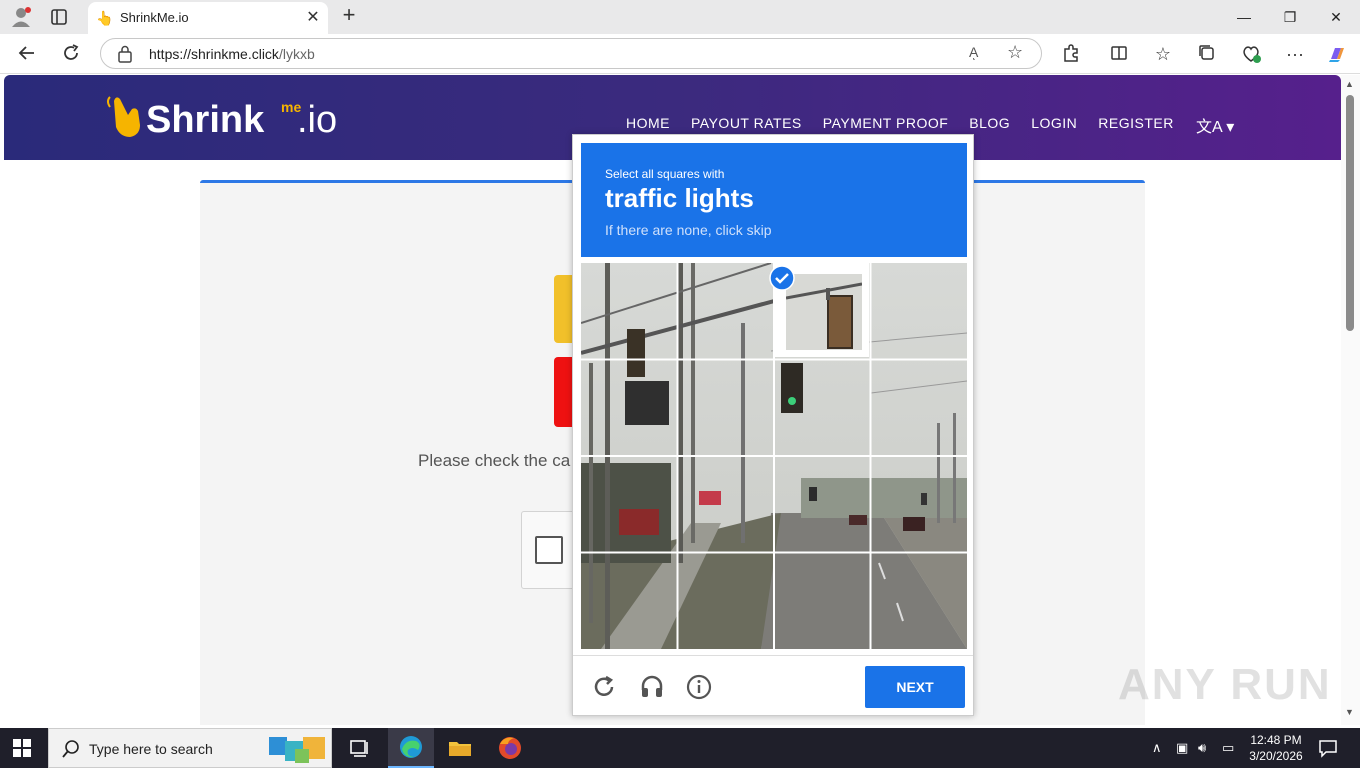  Describe the element at coordinates (1054, 123) in the screenshot. I see `nav-login: LOGIN` at that location.